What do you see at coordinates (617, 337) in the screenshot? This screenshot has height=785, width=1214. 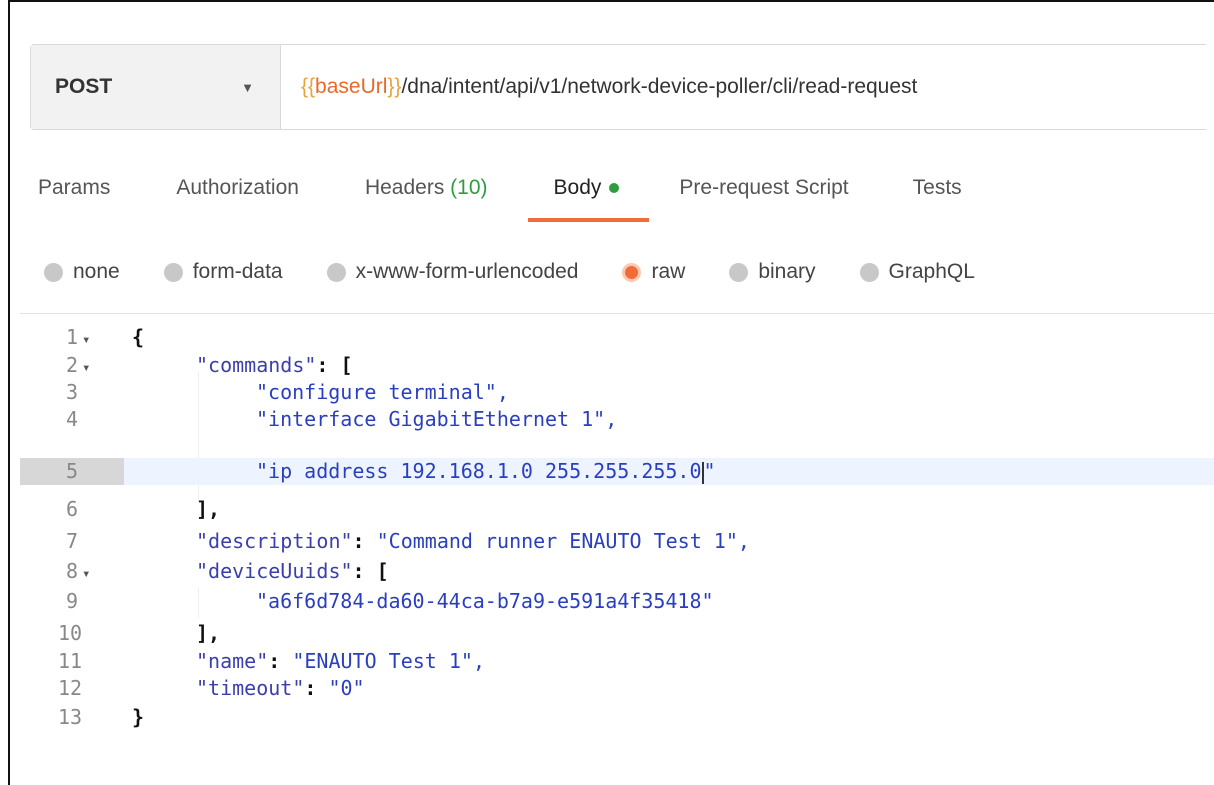 I see `code-line: 1 ▾ {` at bounding box center [617, 337].